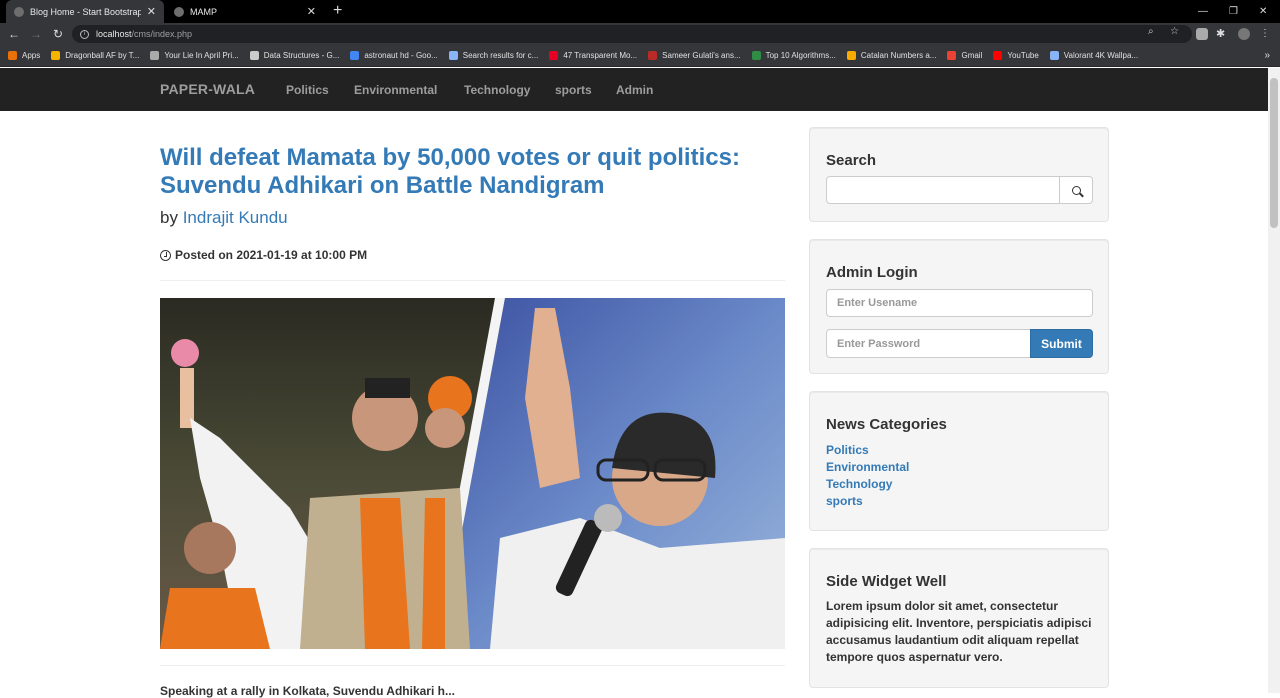  What do you see at coordinates (144, 34) in the screenshot?
I see `url-text: localhost/cms/index.php` at bounding box center [144, 34].